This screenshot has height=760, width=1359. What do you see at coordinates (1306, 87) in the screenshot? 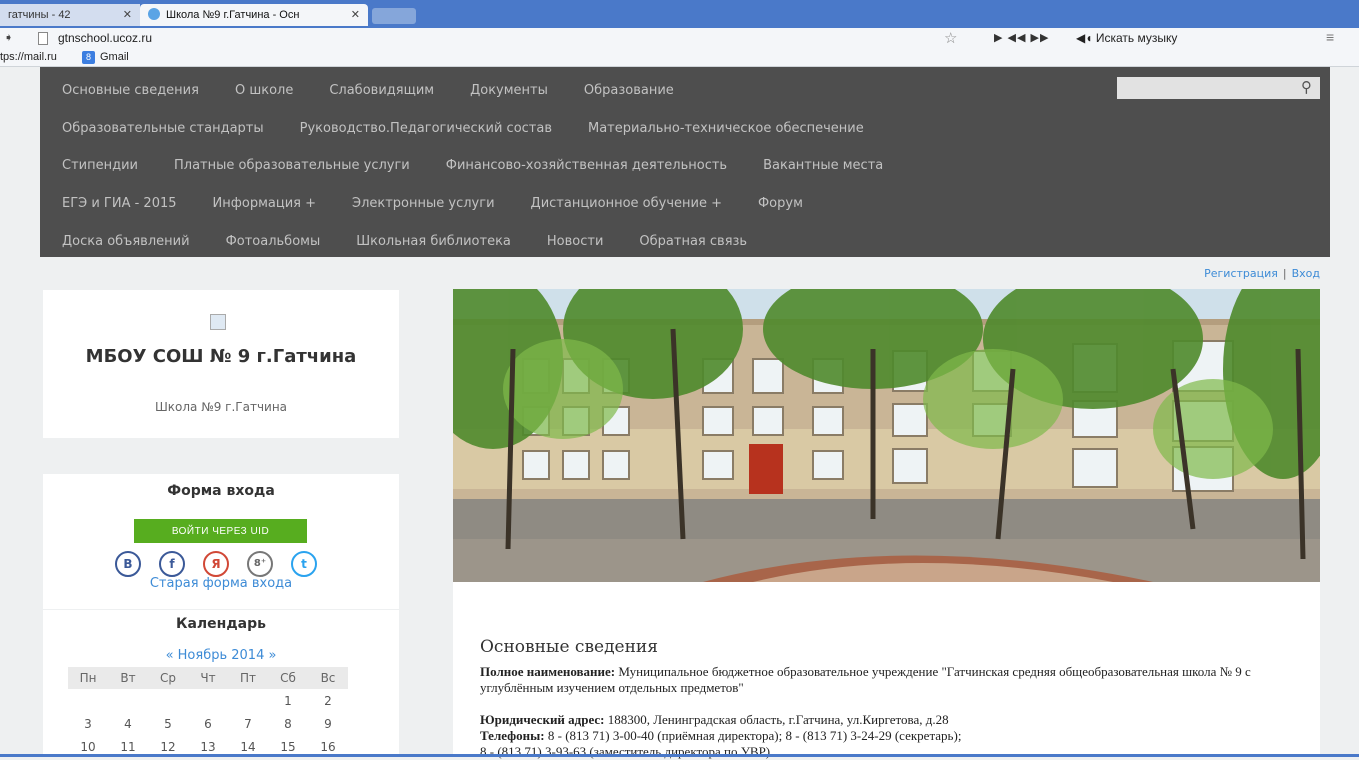
I see `search-icon: ⚲` at bounding box center [1306, 87].